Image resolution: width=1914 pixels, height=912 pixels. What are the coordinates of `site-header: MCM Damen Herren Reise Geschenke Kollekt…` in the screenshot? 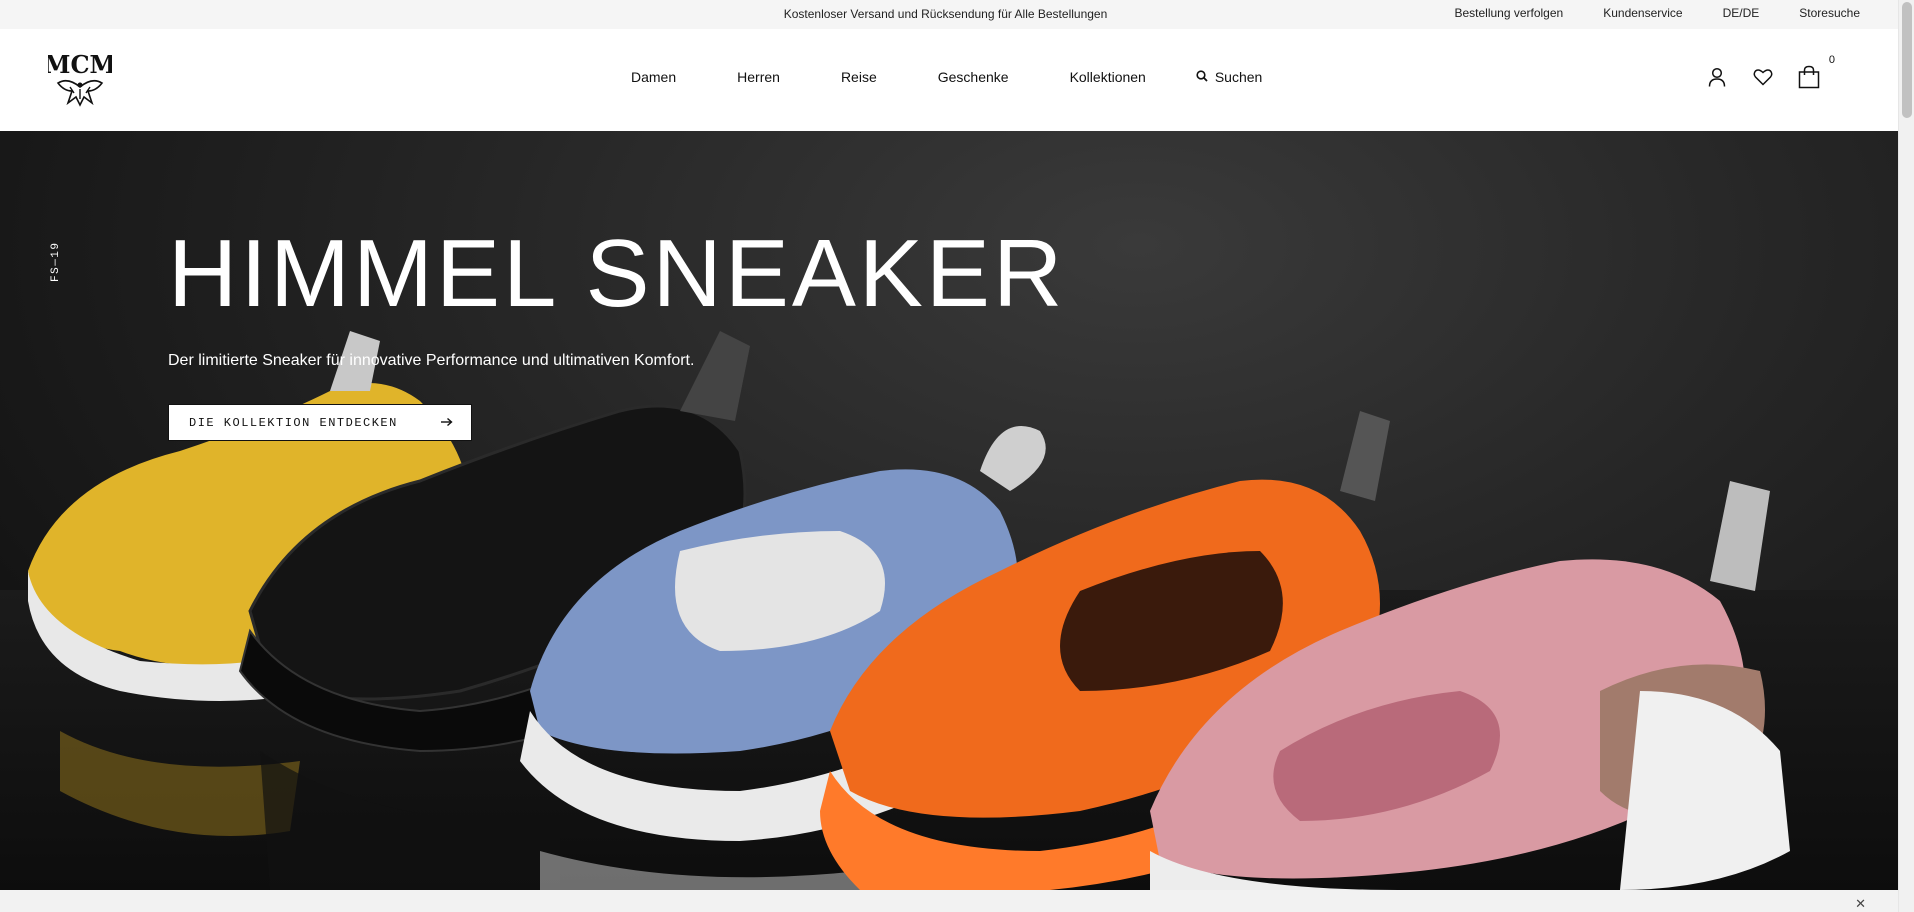 It's located at (949, 80).